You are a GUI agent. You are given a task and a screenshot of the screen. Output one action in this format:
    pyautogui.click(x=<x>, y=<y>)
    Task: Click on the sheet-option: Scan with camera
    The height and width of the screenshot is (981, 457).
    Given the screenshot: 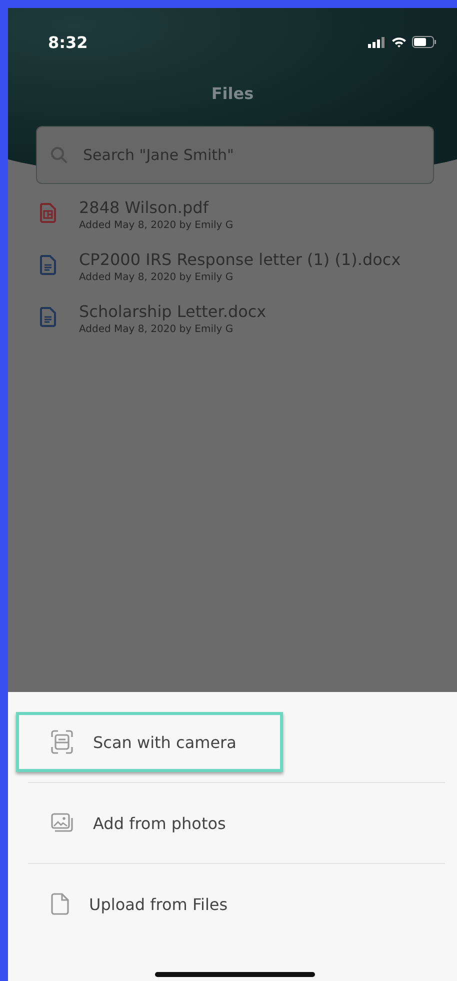 What is the action you would take?
    pyautogui.click(x=149, y=742)
    